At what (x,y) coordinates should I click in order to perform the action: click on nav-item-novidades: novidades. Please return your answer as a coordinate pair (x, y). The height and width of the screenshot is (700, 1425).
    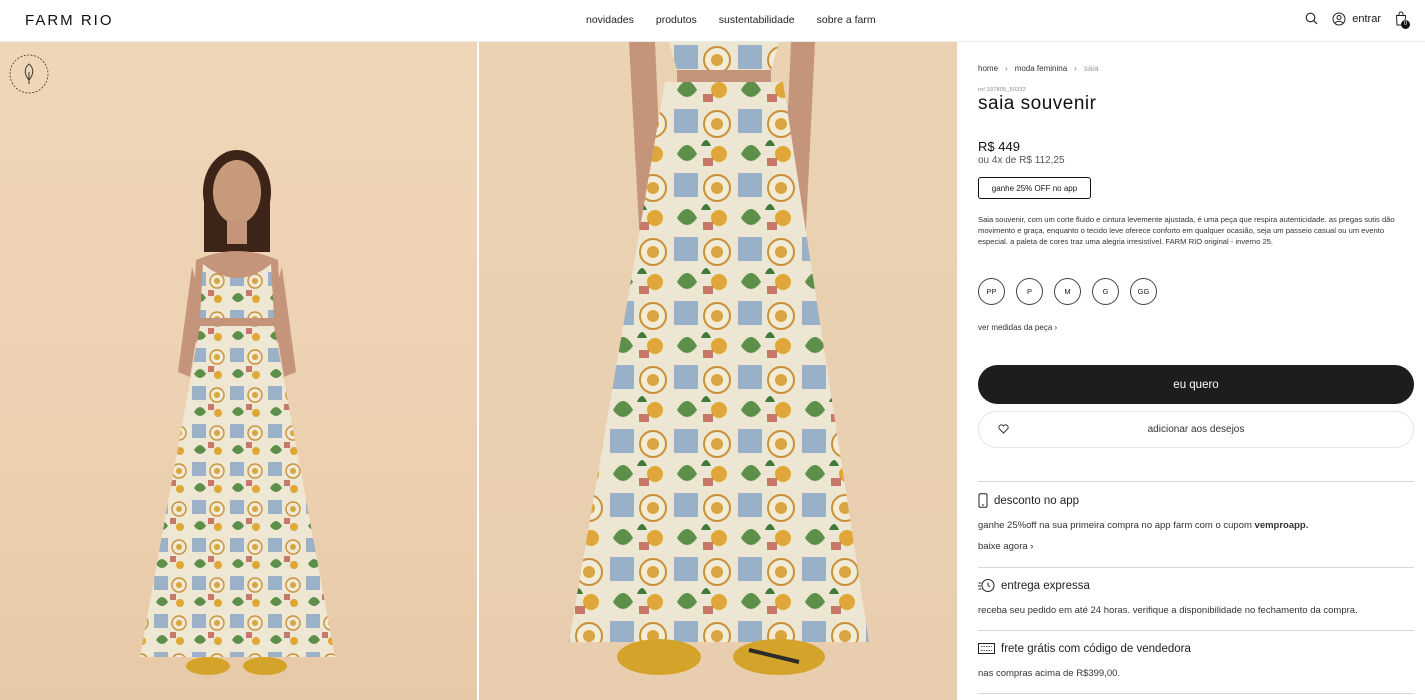
    Looking at the image, I should click on (610, 20).